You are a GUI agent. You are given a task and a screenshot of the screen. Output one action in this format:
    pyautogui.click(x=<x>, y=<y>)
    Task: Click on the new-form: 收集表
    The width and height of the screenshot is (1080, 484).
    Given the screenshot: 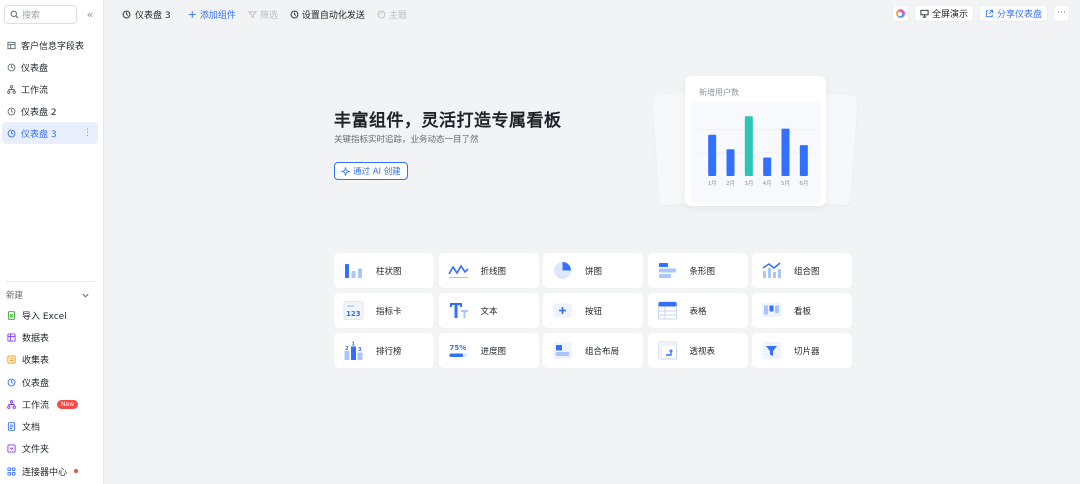 What is the action you would take?
    pyautogui.click(x=50, y=360)
    